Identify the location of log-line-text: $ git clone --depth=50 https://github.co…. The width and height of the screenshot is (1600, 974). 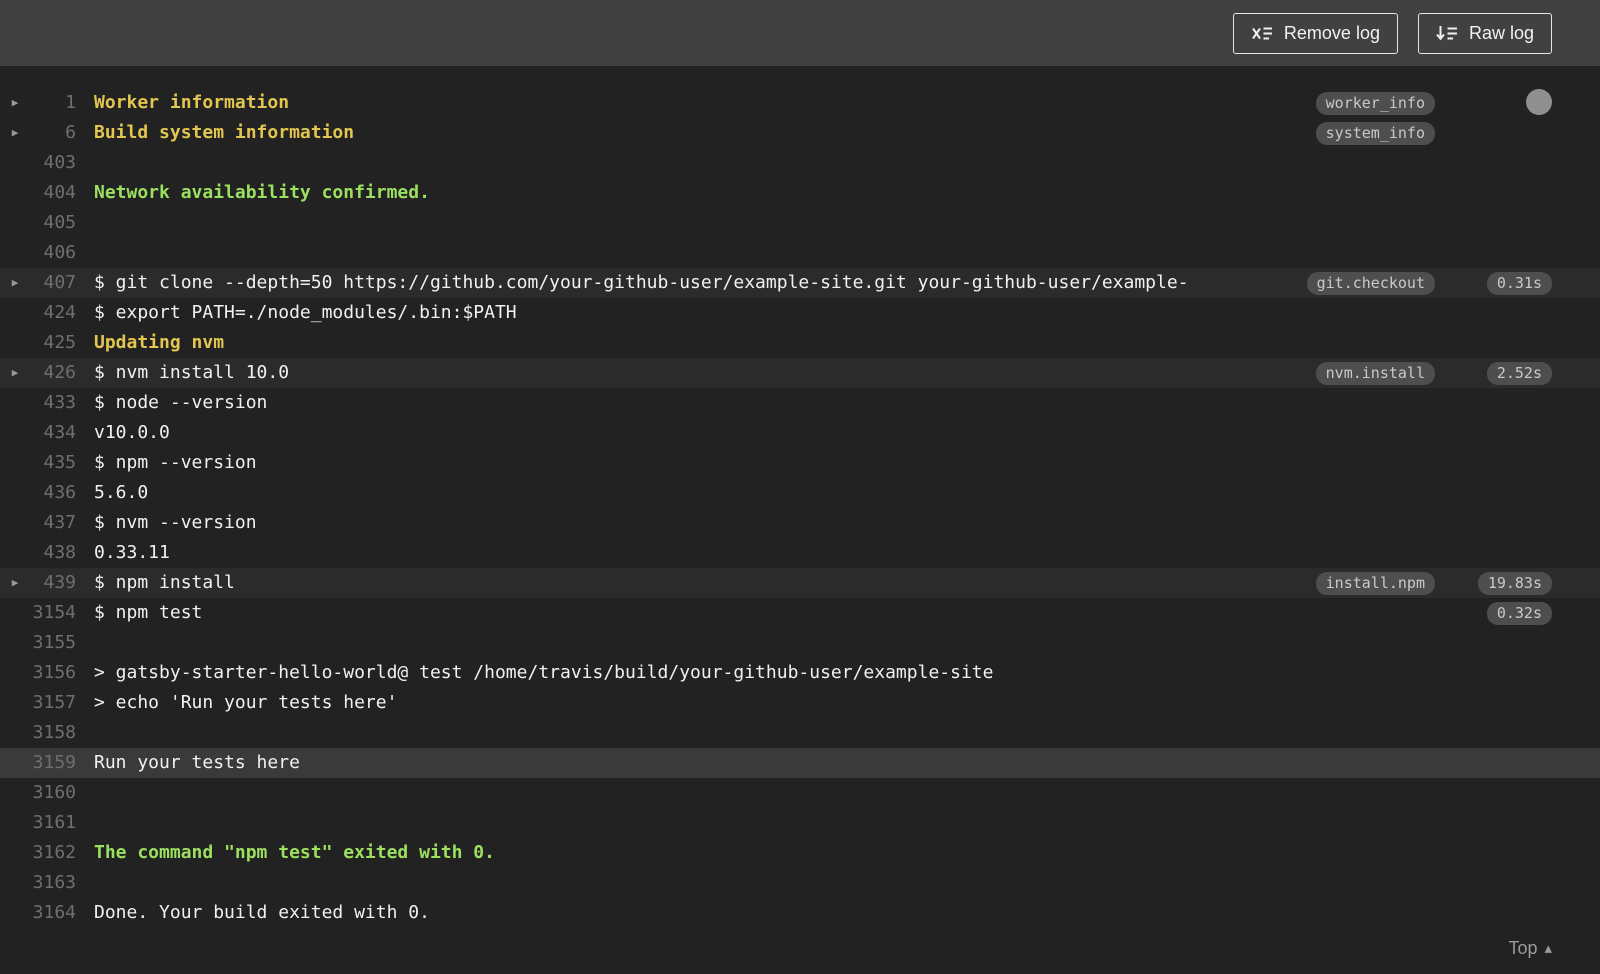
(641, 282).